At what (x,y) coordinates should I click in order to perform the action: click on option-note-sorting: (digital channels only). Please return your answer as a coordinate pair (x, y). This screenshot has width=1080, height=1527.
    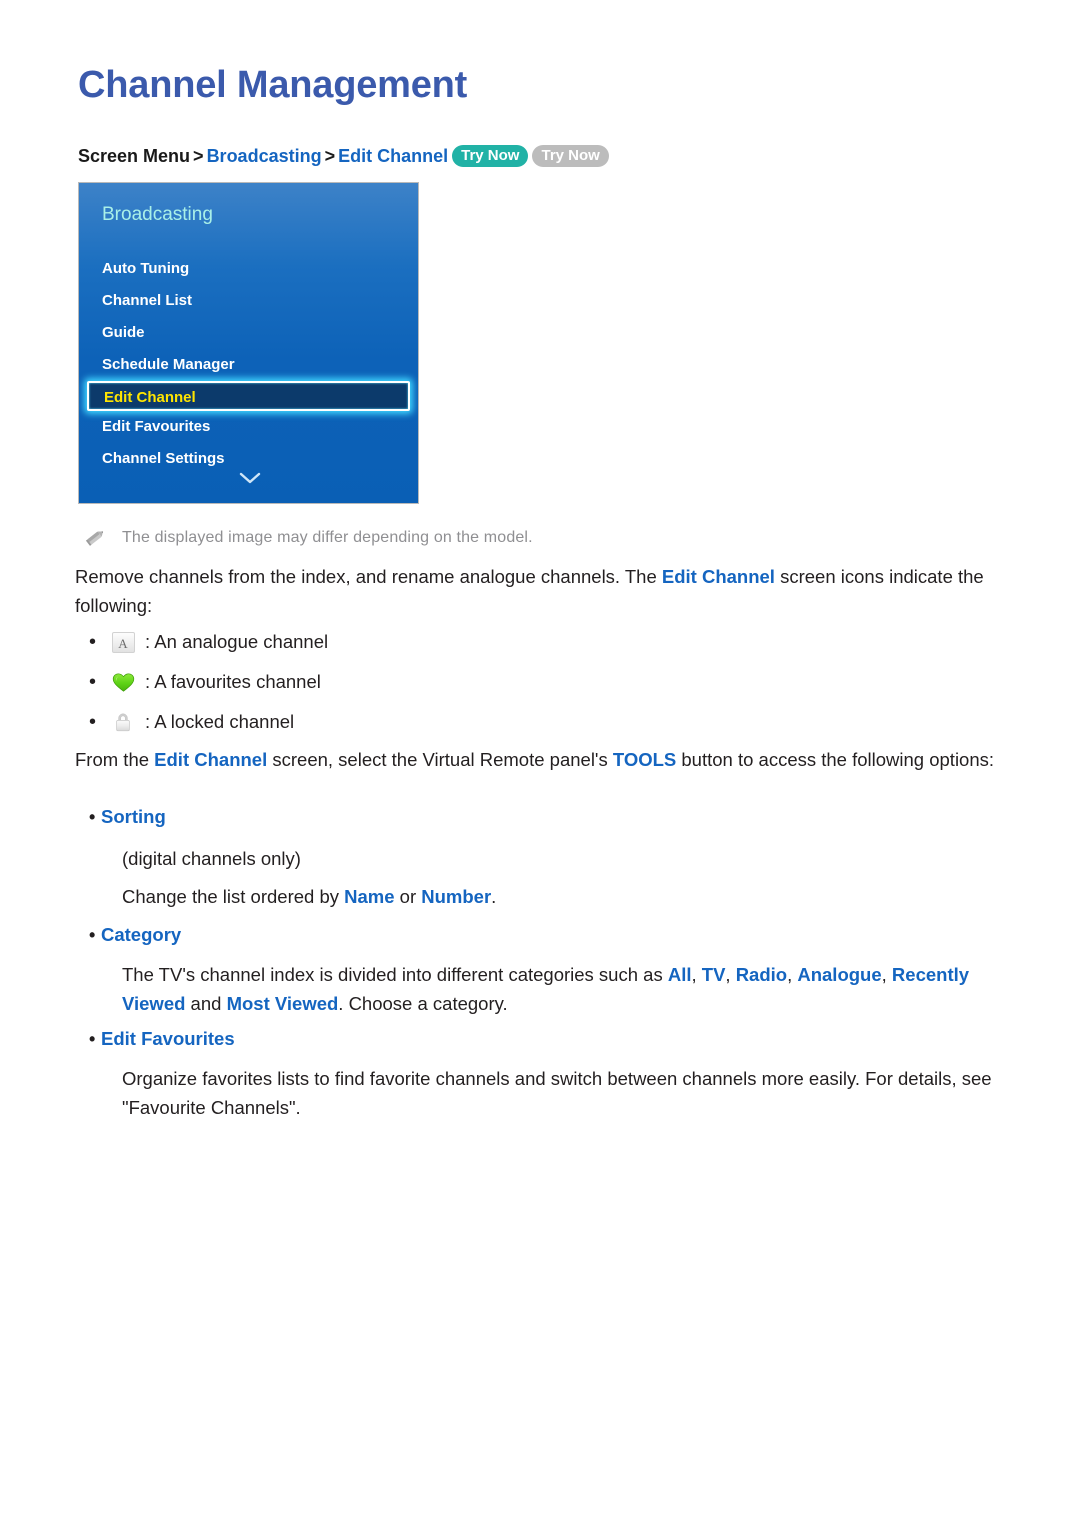
    Looking at the image, I should click on (211, 858).